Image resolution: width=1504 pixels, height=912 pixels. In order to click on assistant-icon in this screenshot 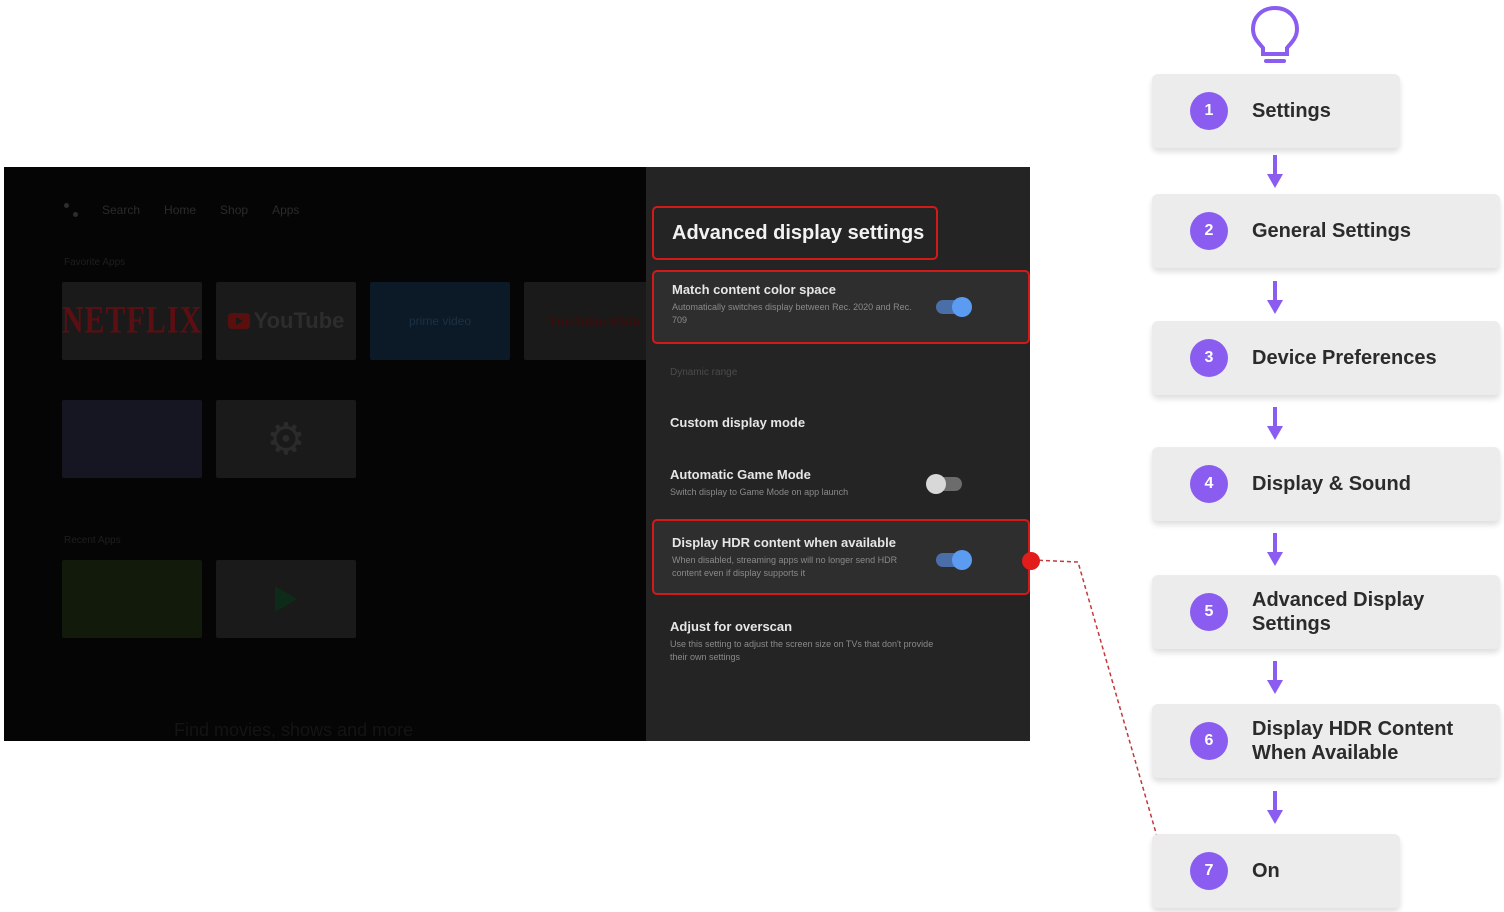, I will do `click(71, 210)`.